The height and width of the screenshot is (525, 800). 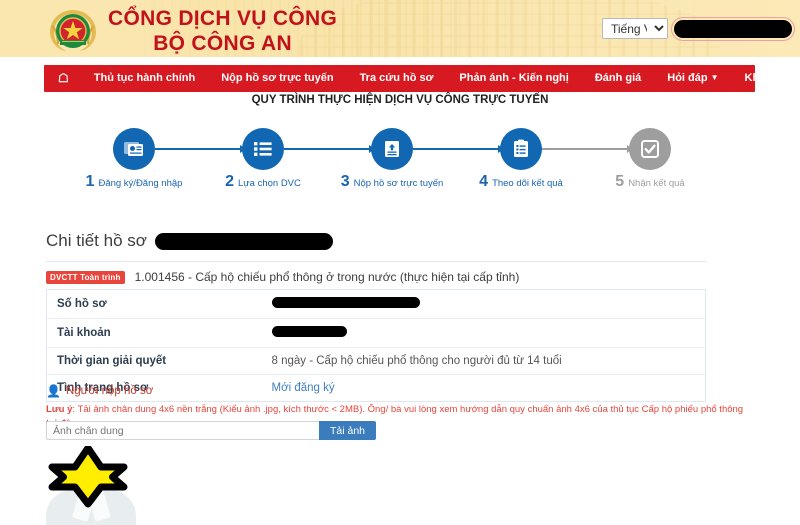 What do you see at coordinates (513, 78) in the screenshot?
I see `nav-item-phan-anh-kien-nghi: Phản ánh - Kiến nghị` at bounding box center [513, 78].